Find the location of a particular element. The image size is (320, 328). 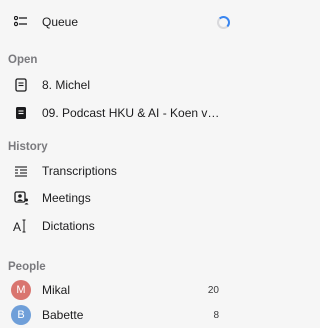

queue-list-icon is located at coordinates (21, 22).